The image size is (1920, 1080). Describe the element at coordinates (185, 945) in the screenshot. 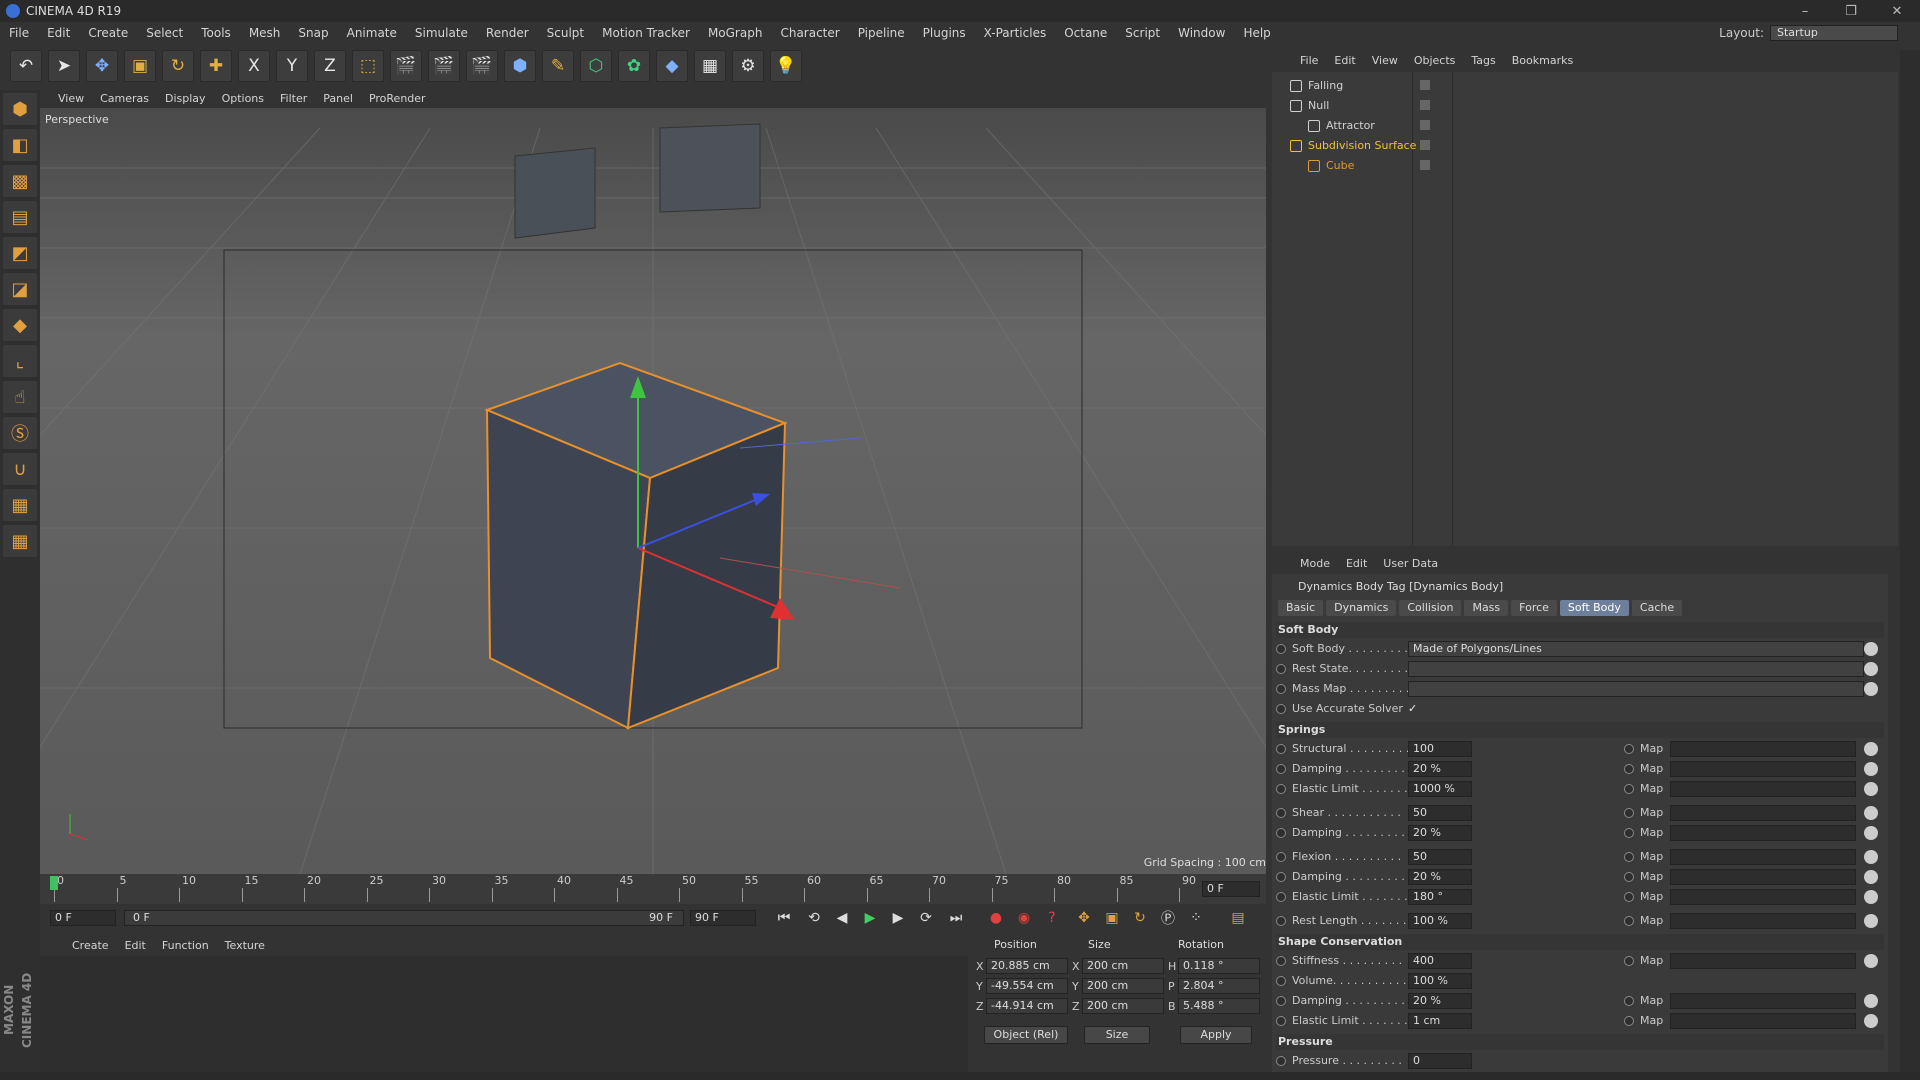

I see `material-menu-function: Function` at that location.